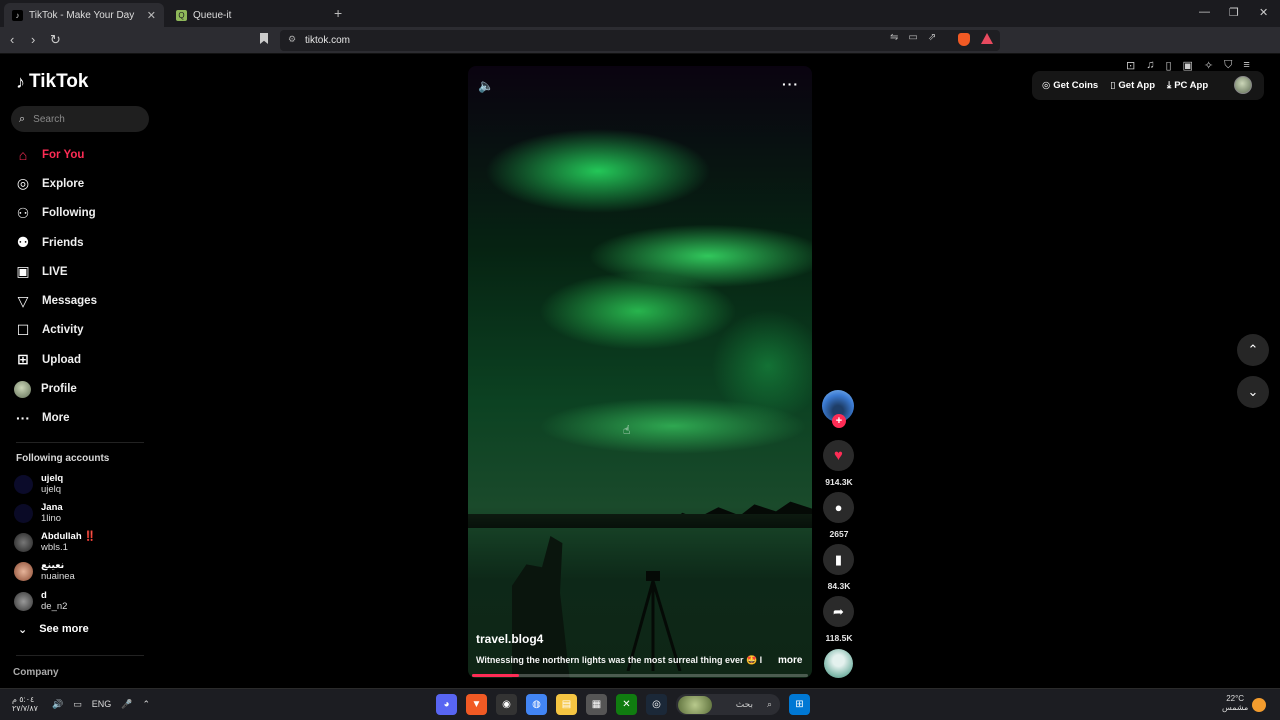 This screenshot has width=1280, height=720. I want to click on tray-chevron-icon: ⌃, so click(146, 704).